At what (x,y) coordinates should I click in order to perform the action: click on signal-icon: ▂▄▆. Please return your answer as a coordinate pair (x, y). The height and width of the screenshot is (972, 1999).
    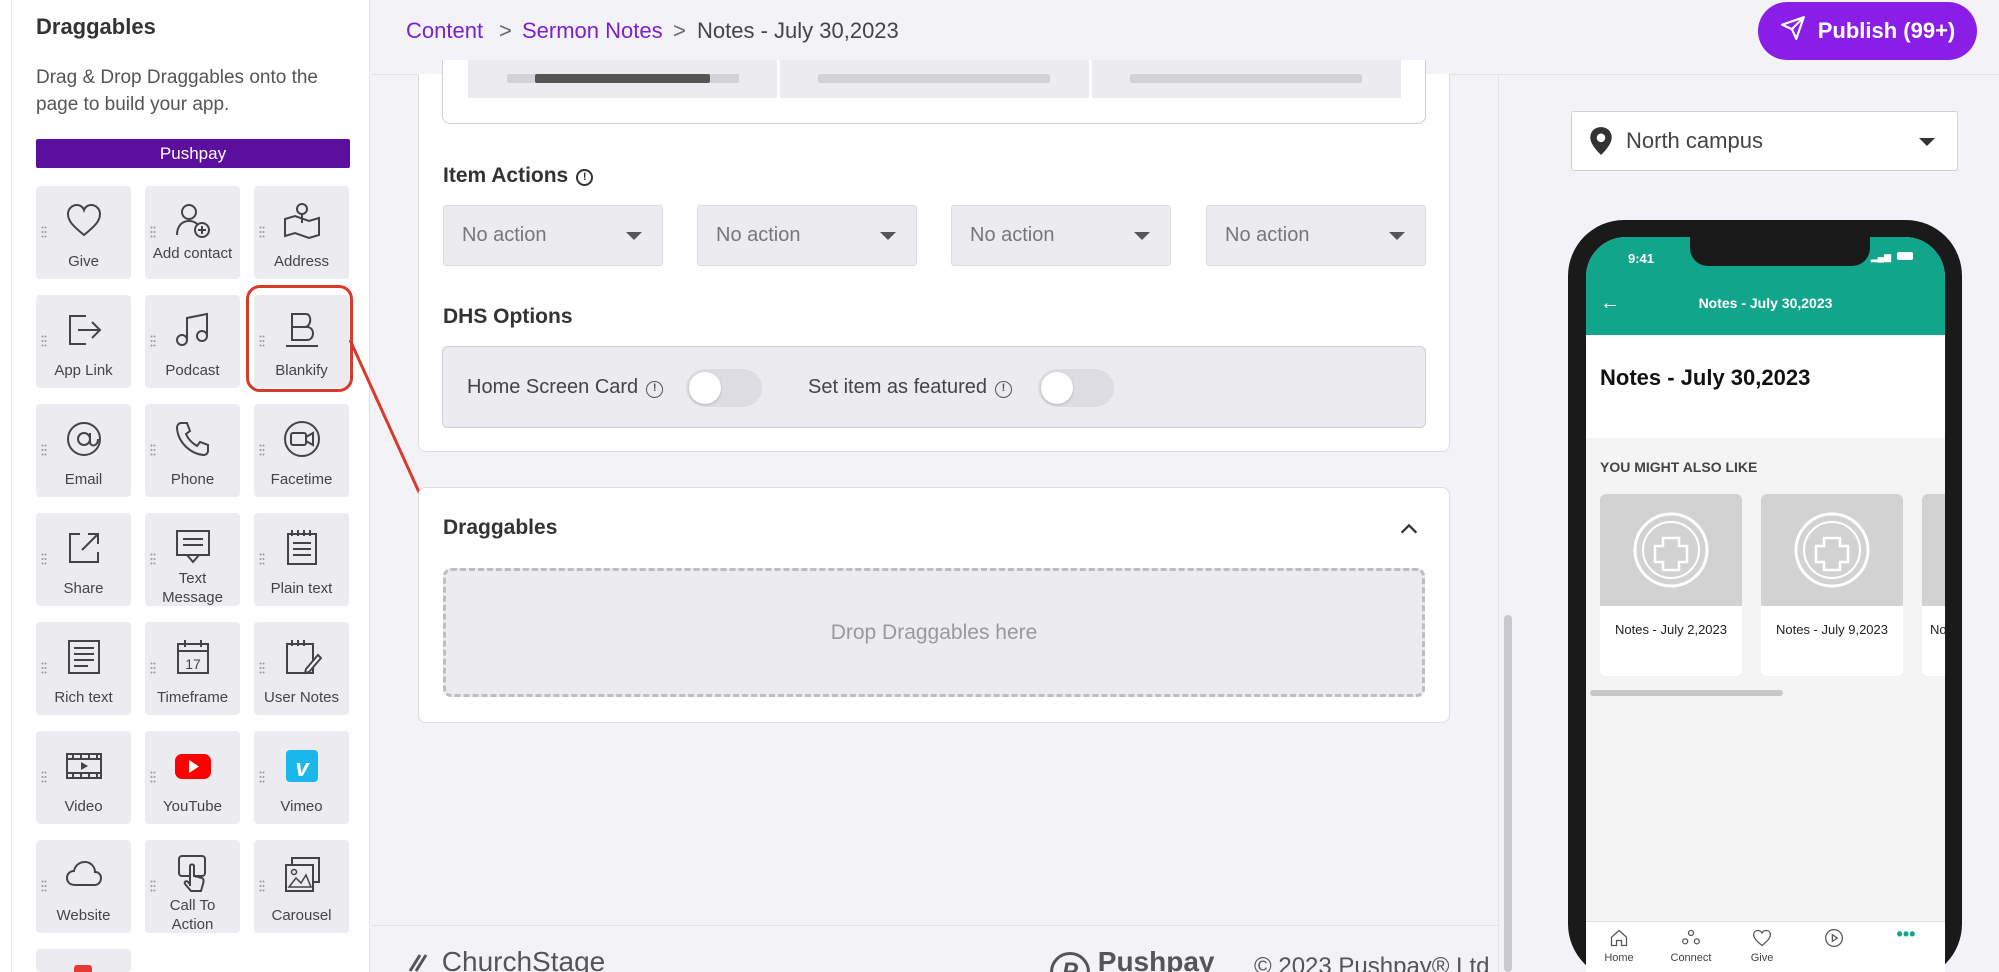
    Looking at the image, I should click on (1880, 257).